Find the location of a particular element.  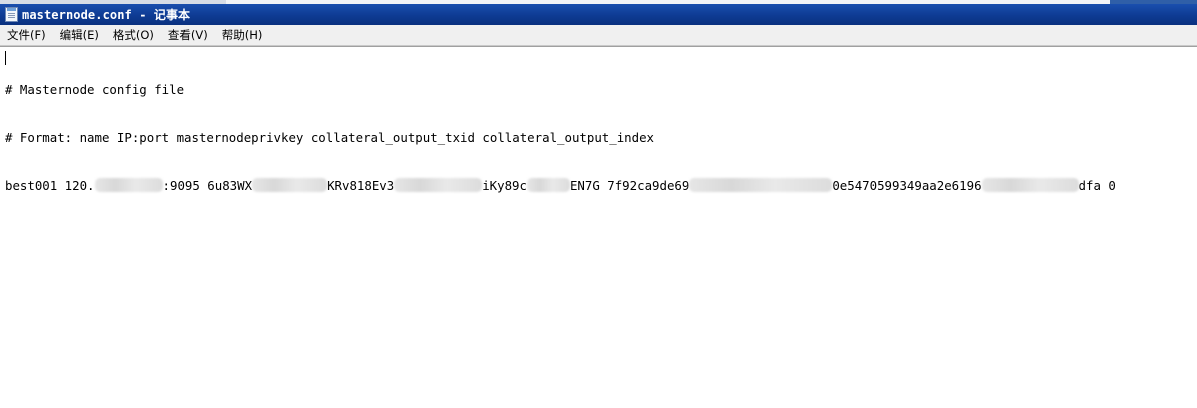

title-bar: masternode.conf - 记事本 is located at coordinates (598, 14).